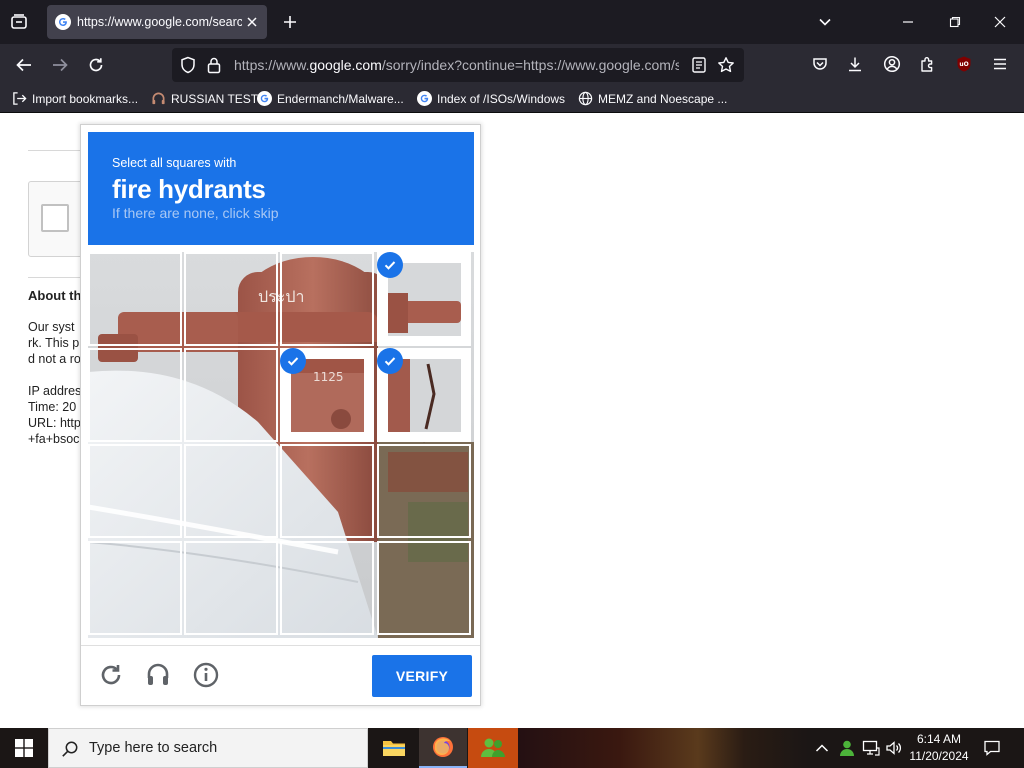  I want to click on globe-icon, so click(585, 98).